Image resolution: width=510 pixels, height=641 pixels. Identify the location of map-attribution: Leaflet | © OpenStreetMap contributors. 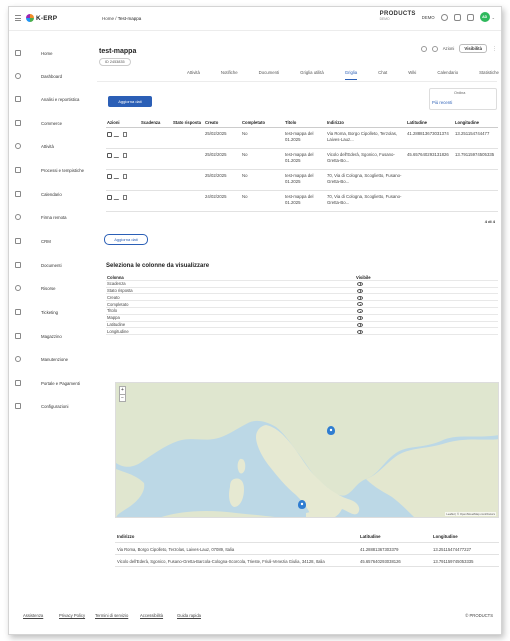
(470, 514).